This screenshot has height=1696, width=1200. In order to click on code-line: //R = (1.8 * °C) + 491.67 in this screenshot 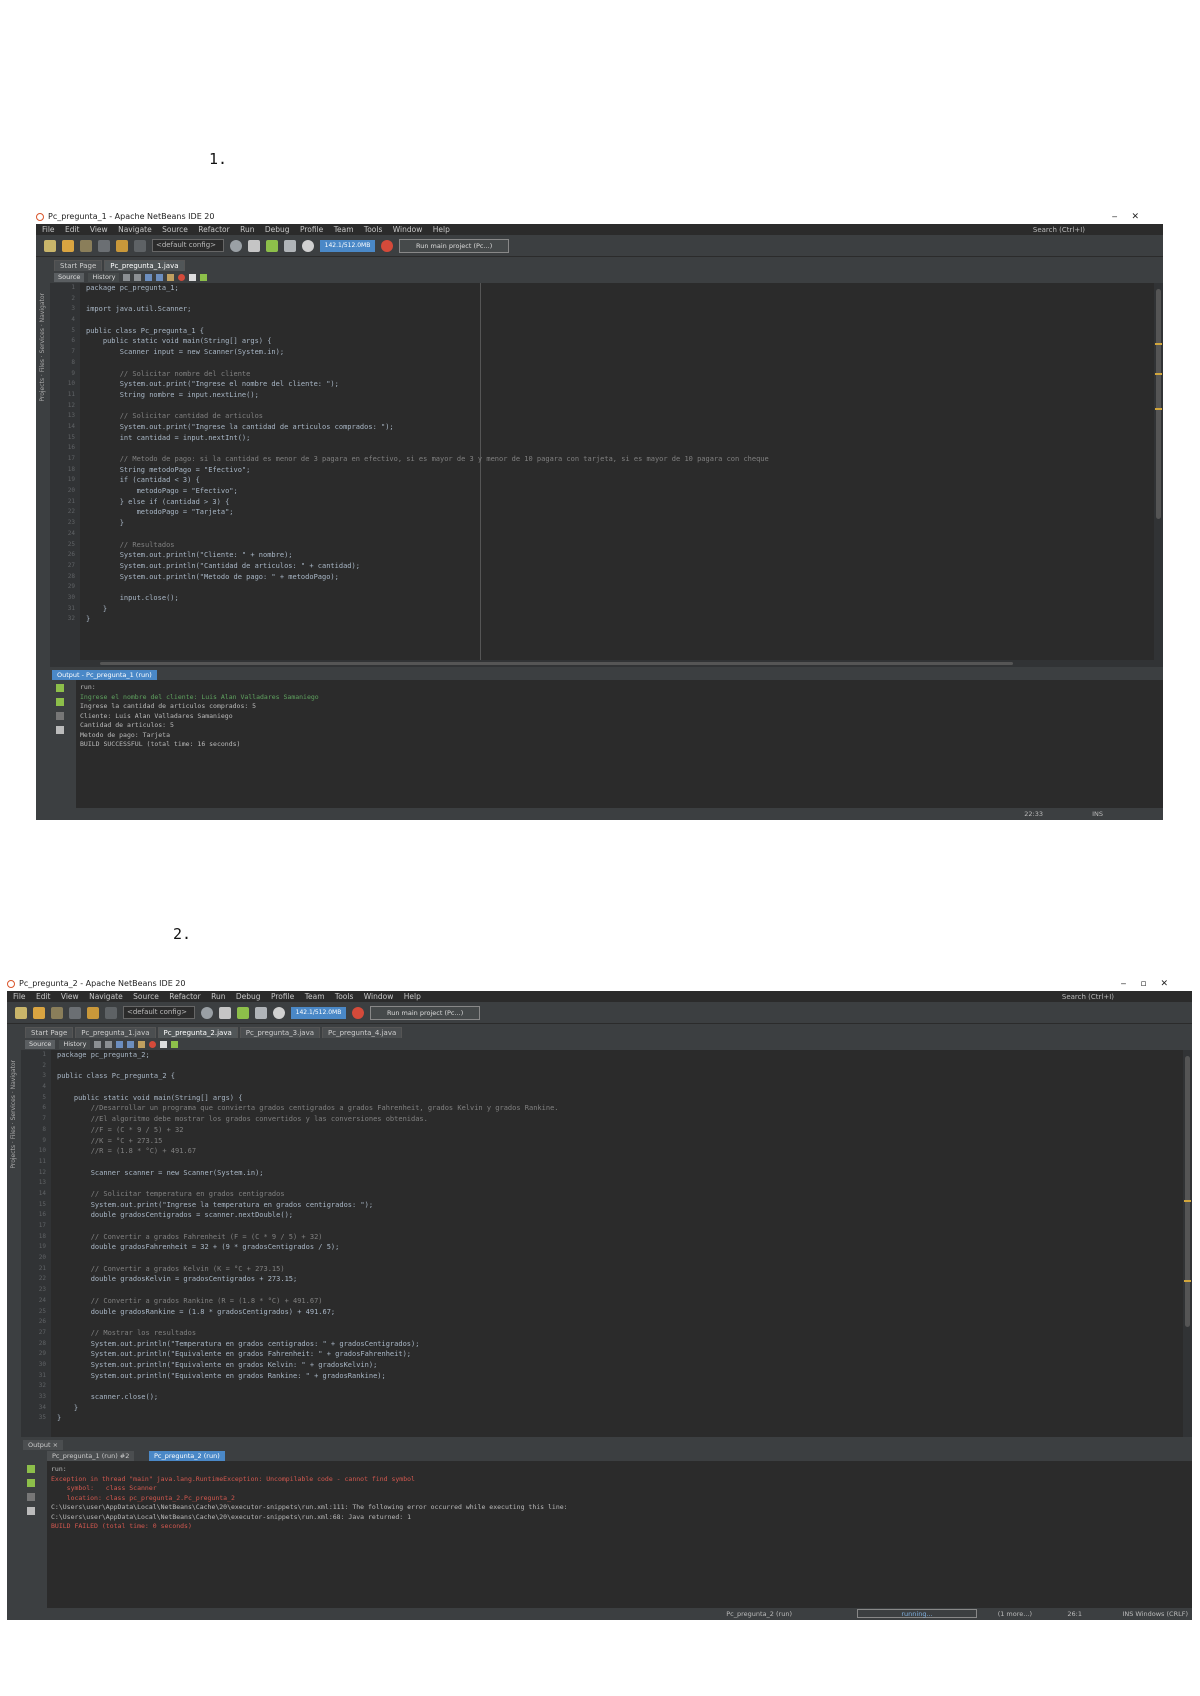, I will do `click(618, 1151)`.